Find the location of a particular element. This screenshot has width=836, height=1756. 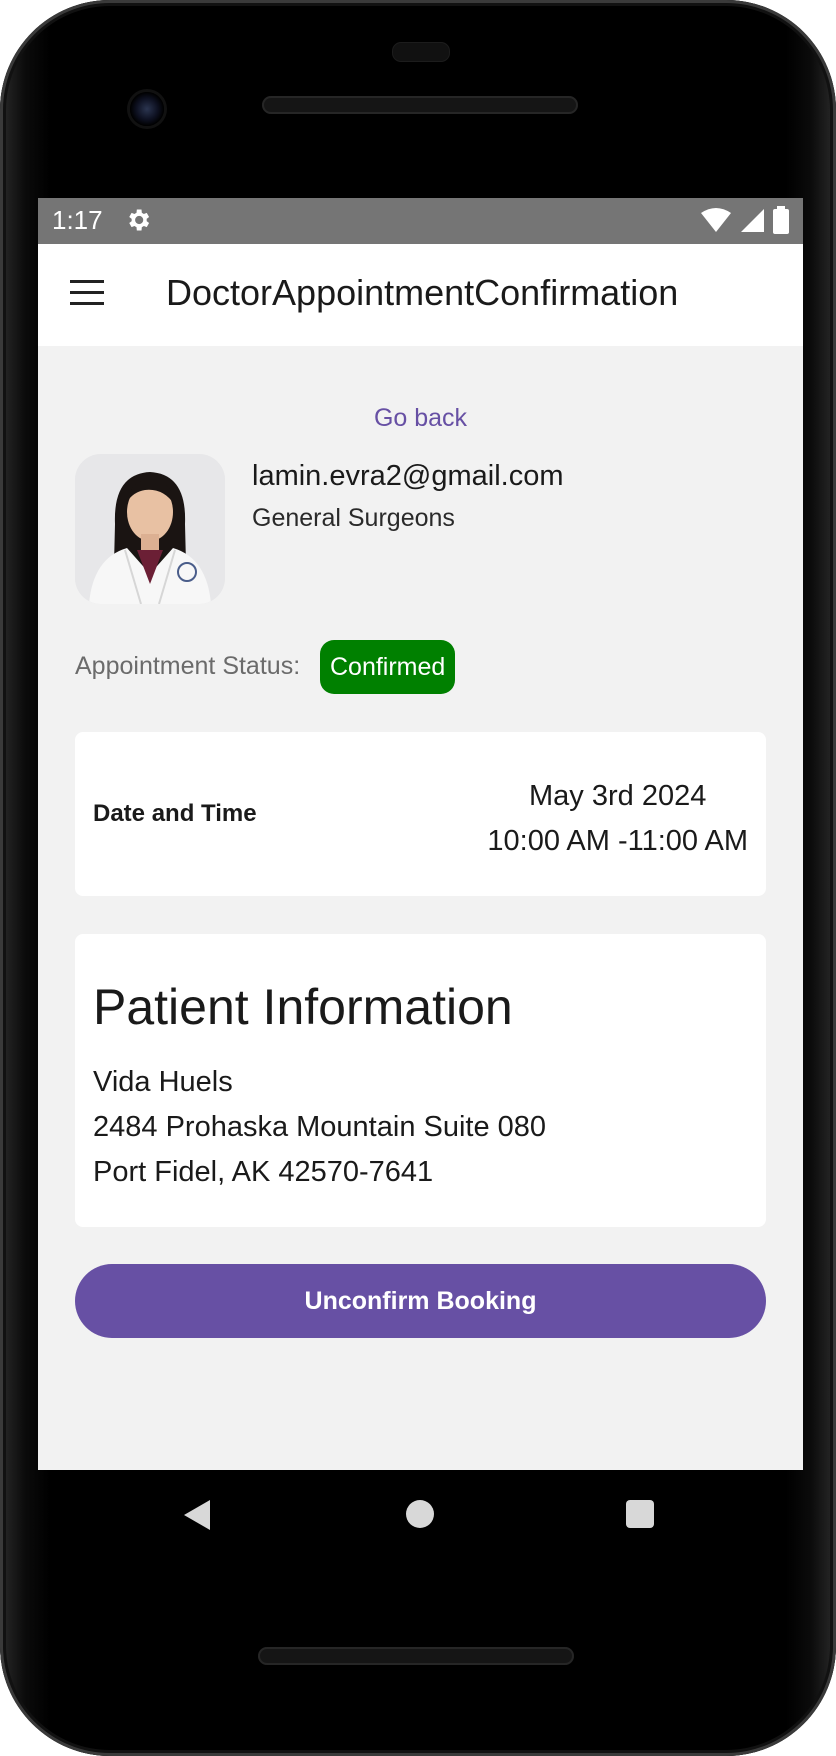

back-icon is located at coordinates (197, 1515).